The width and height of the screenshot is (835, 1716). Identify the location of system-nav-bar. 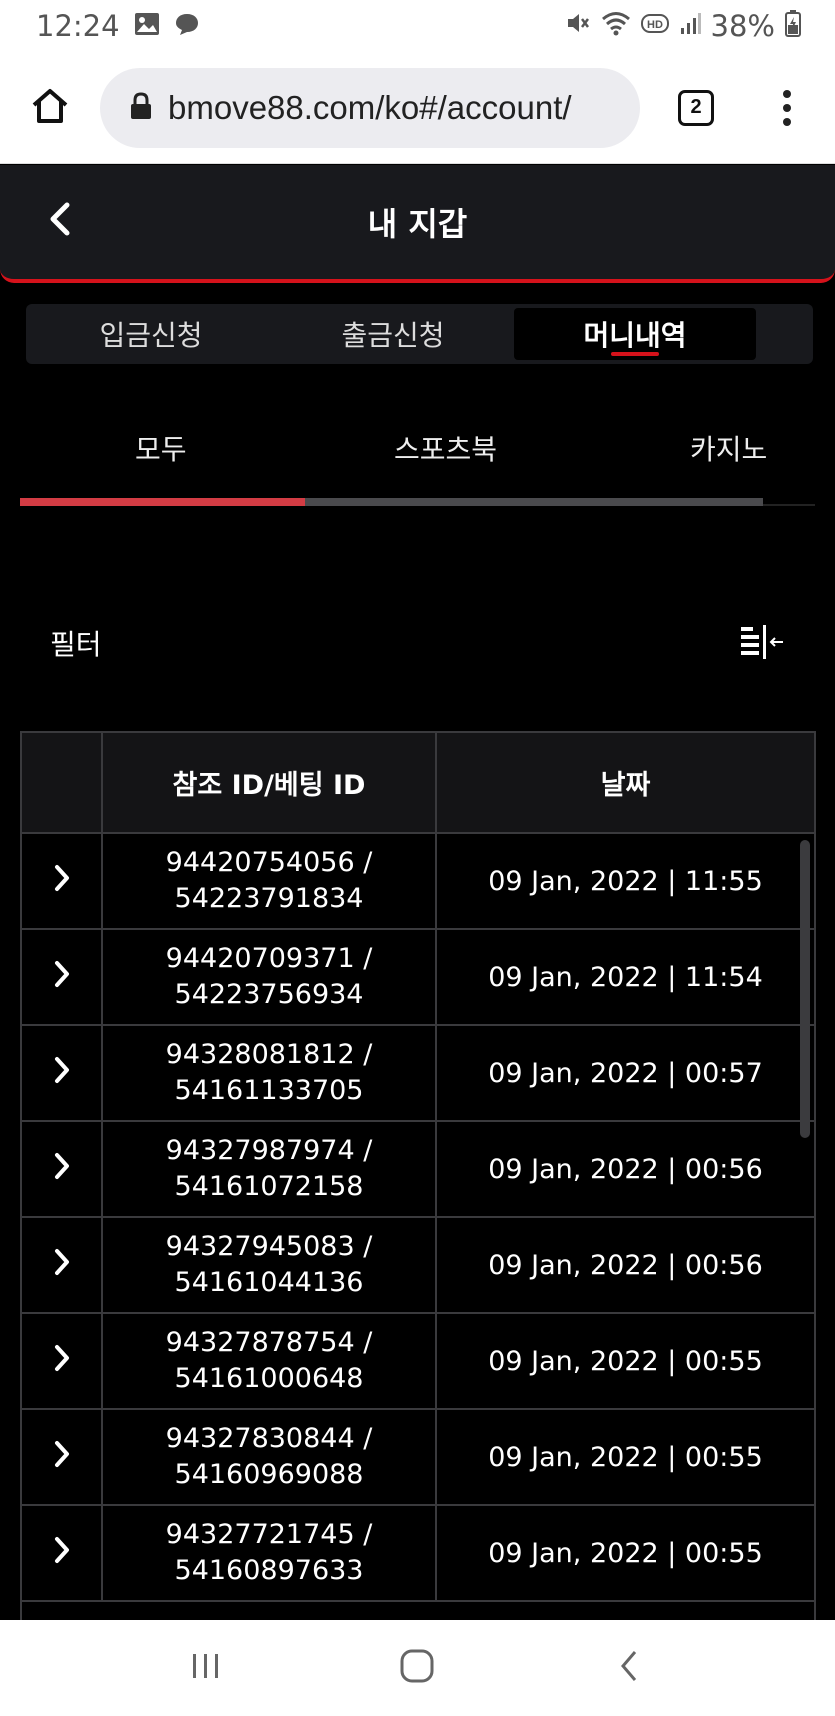
(417, 1668).